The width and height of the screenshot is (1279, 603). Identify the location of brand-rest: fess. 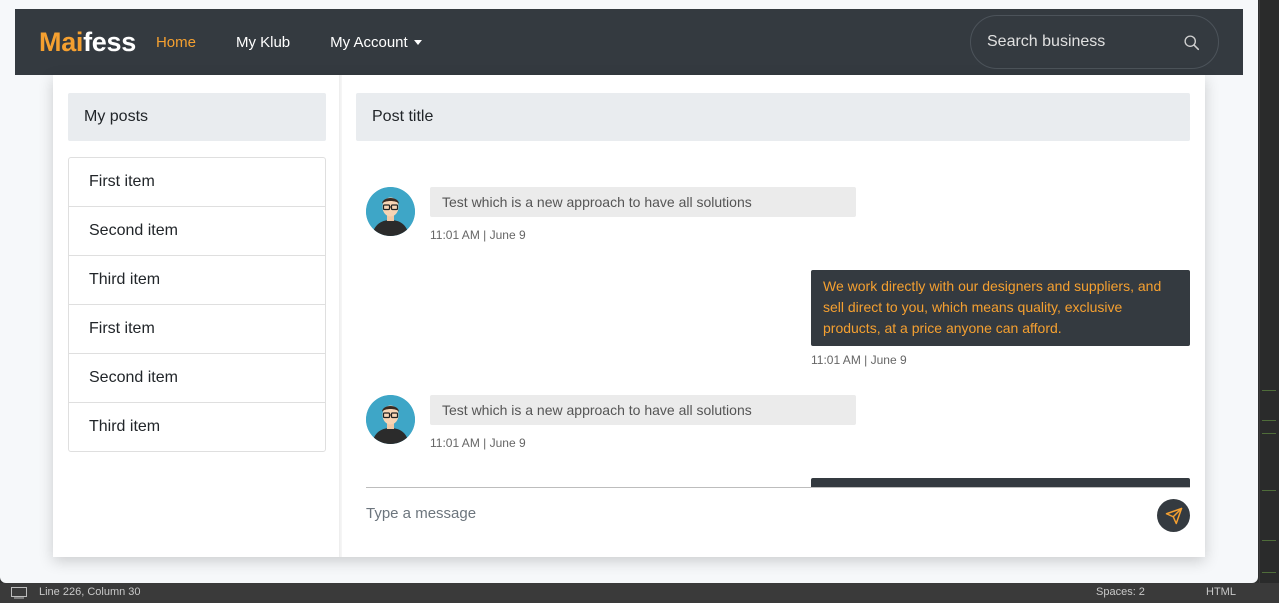
(109, 41).